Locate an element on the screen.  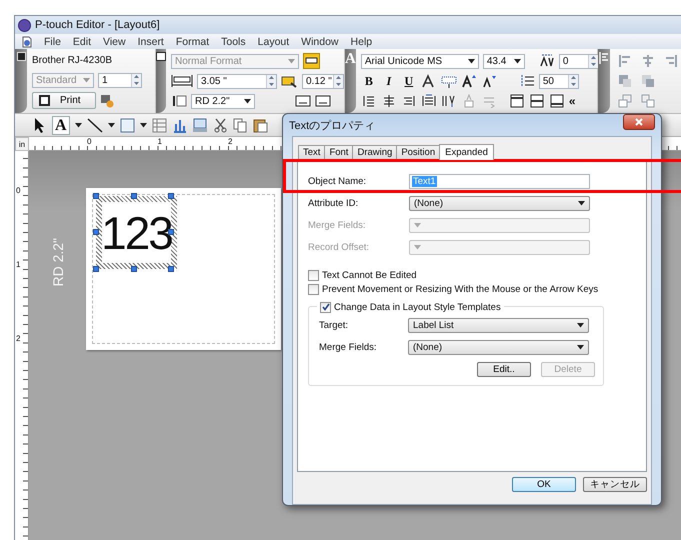
italic-button: I is located at coordinates (388, 81).